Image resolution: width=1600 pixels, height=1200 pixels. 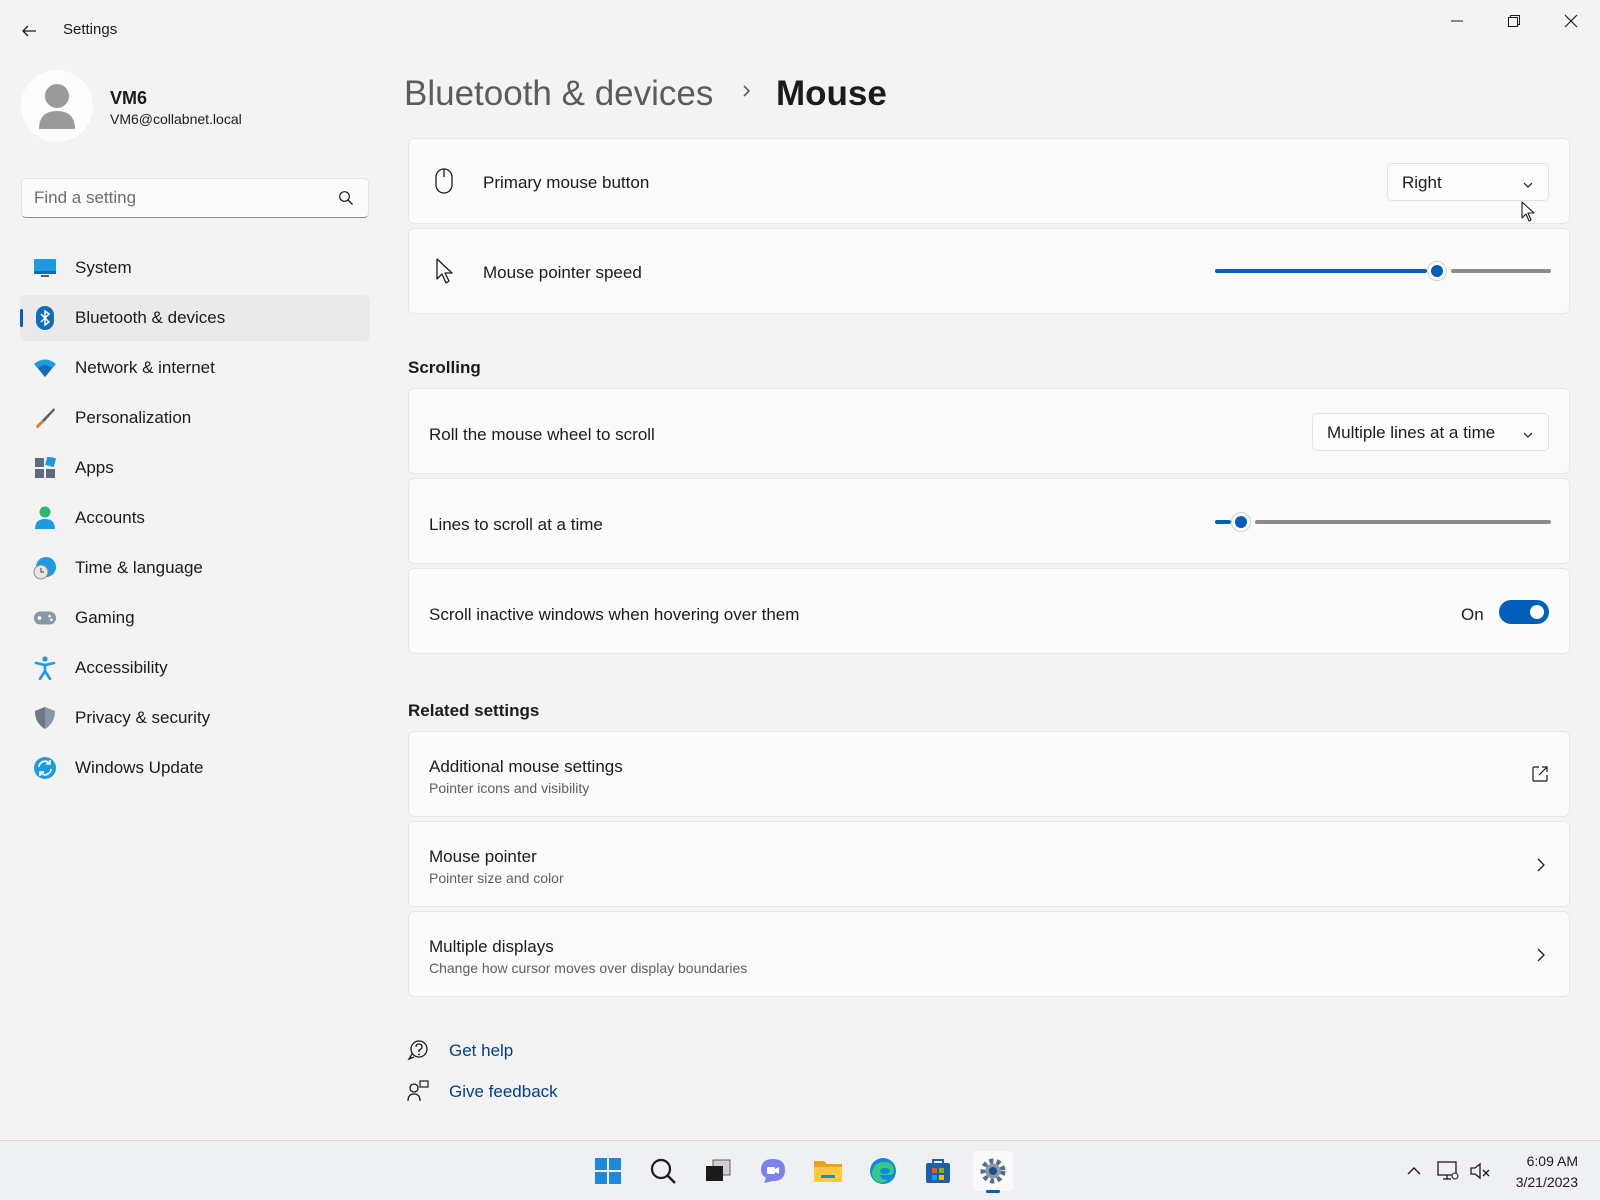 What do you see at coordinates (45, 718) in the screenshot?
I see `shield-icon` at bounding box center [45, 718].